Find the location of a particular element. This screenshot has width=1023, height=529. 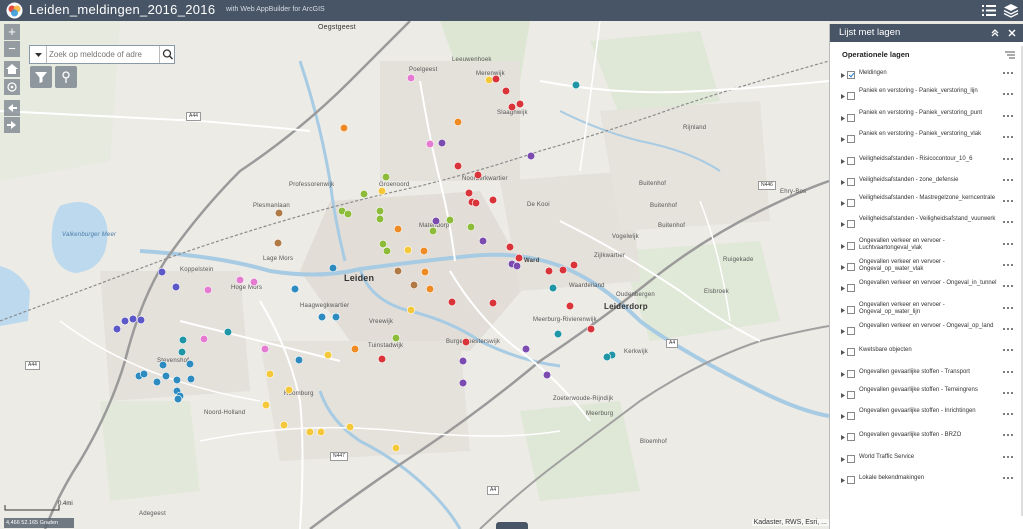

zoom-out-button: − is located at coordinates (12, 49).